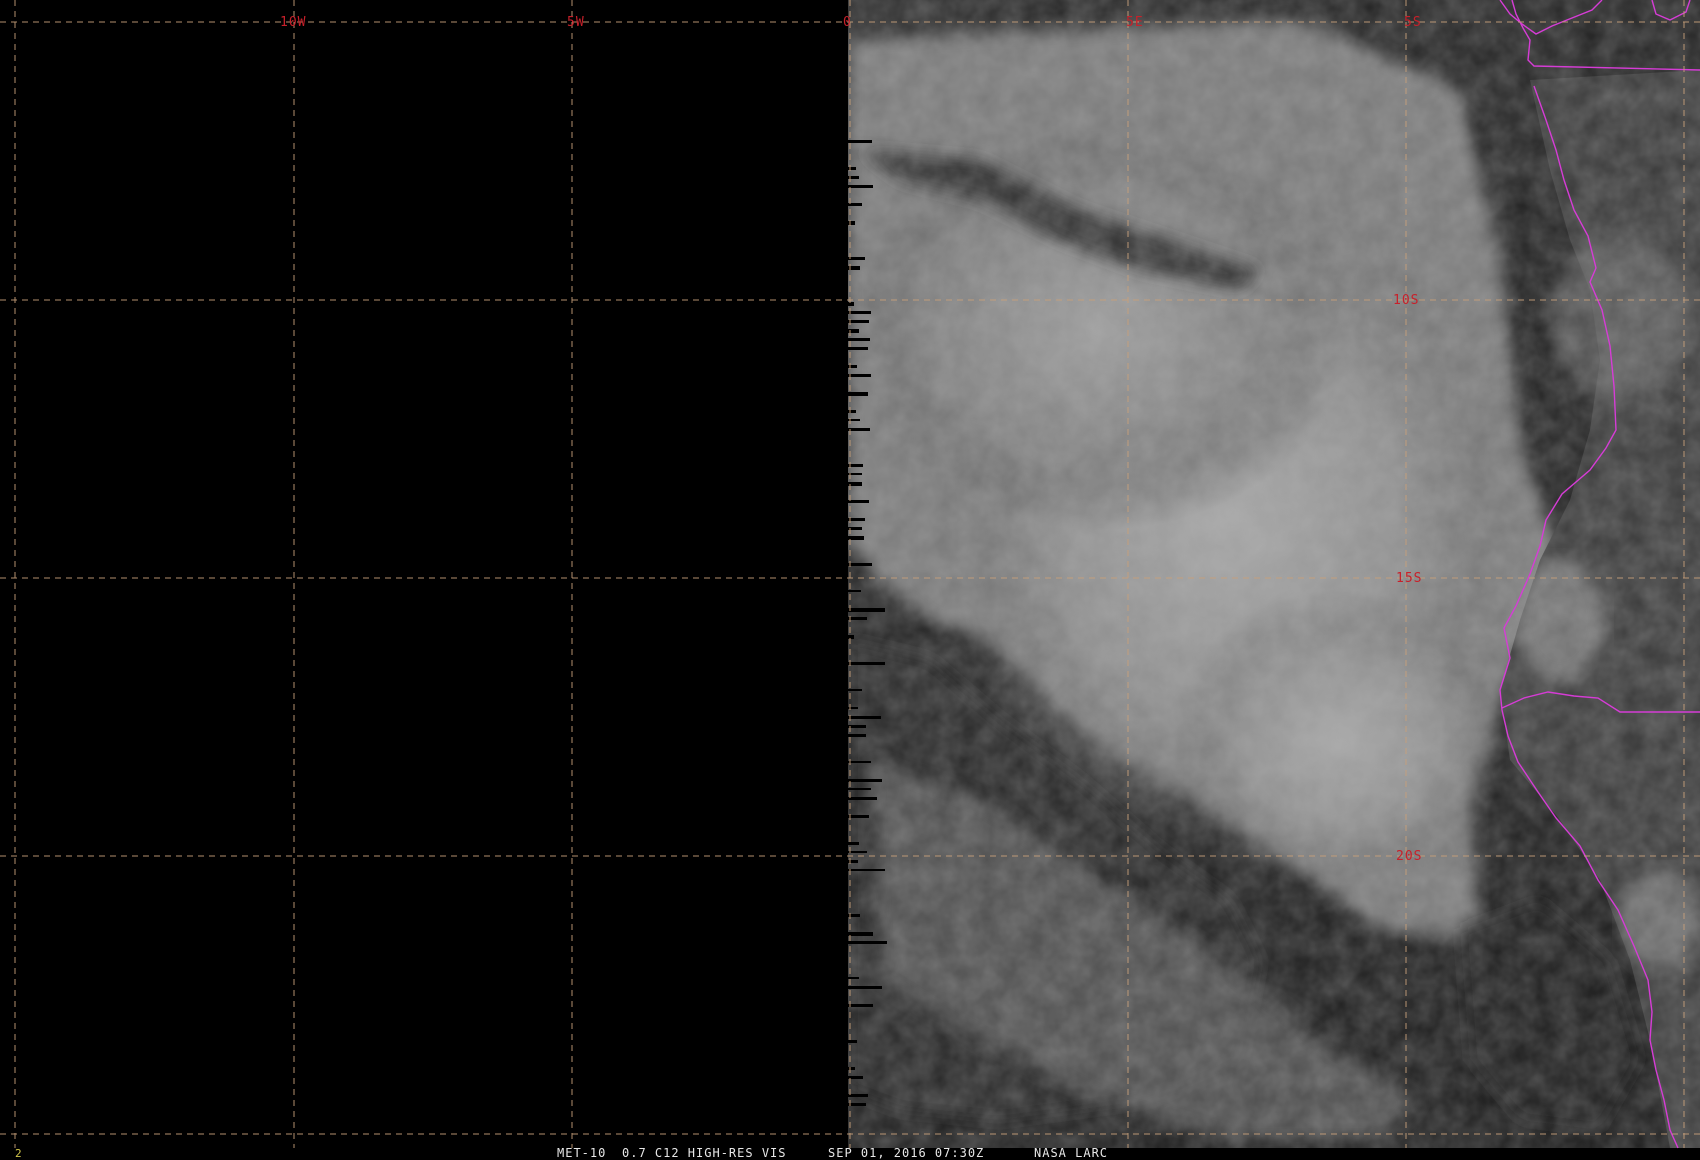 The height and width of the screenshot is (1160, 1700). Describe the element at coordinates (1135, 22) in the screenshot. I see `lon-label-5e: 5E` at that location.